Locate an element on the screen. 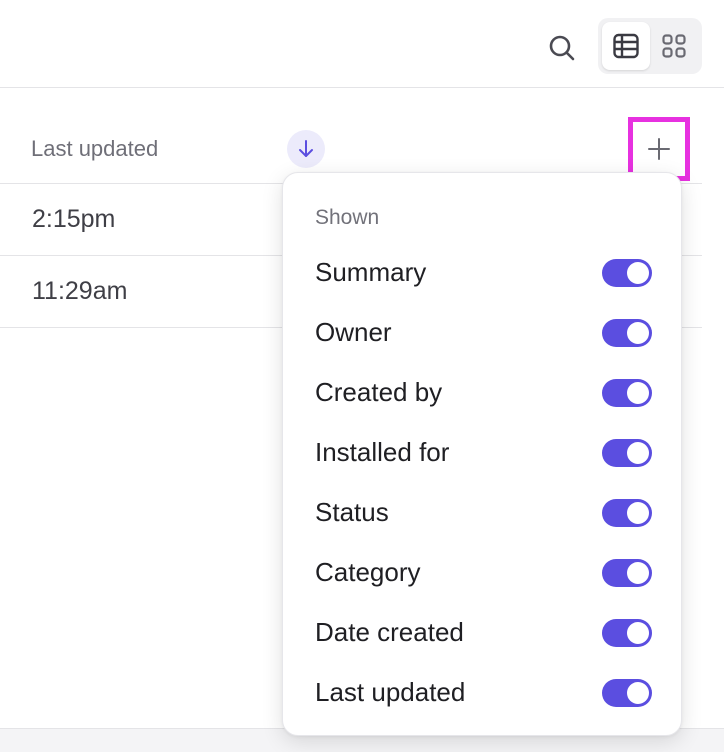 The image size is (724, 752). menu-item-label: Category is located at coordinates (368, 572).